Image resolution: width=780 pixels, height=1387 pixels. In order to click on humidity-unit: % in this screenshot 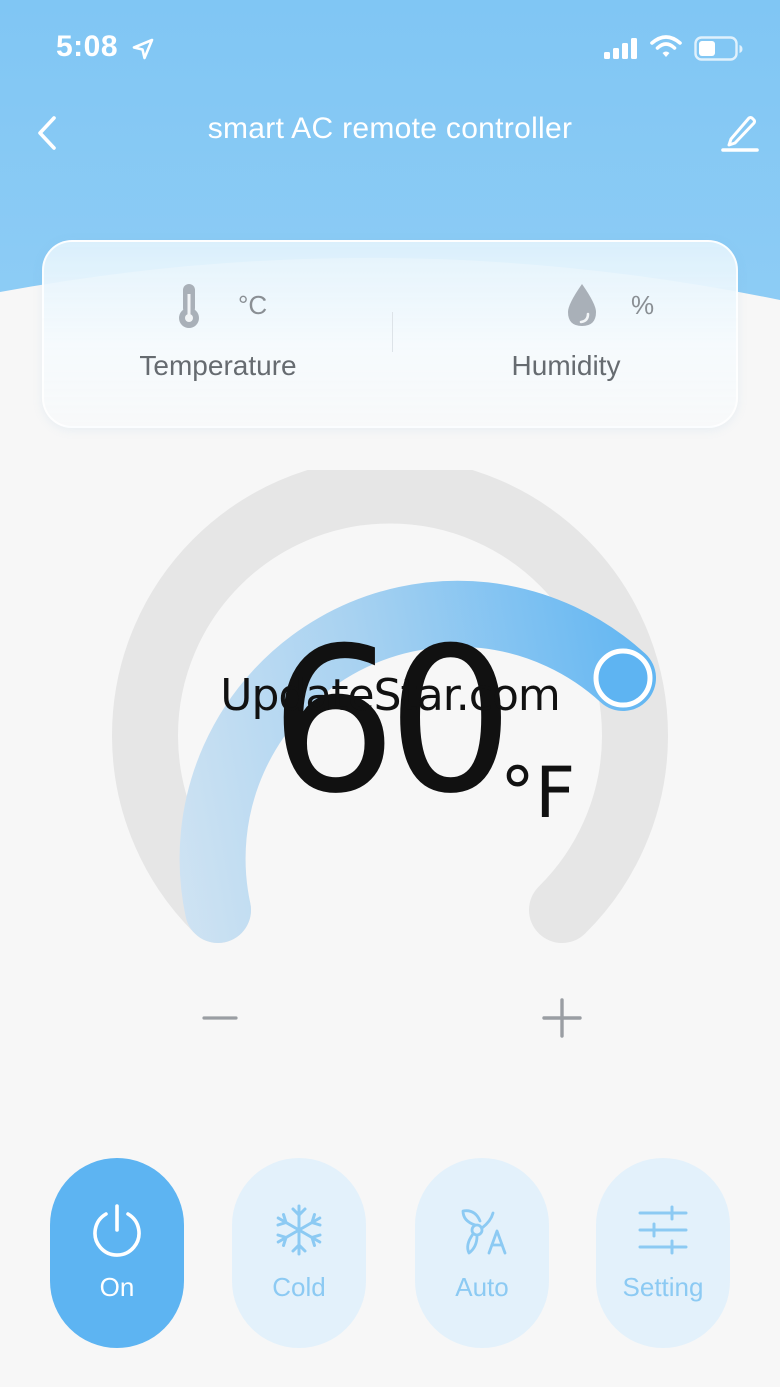, I will do `click(643, 305)`.